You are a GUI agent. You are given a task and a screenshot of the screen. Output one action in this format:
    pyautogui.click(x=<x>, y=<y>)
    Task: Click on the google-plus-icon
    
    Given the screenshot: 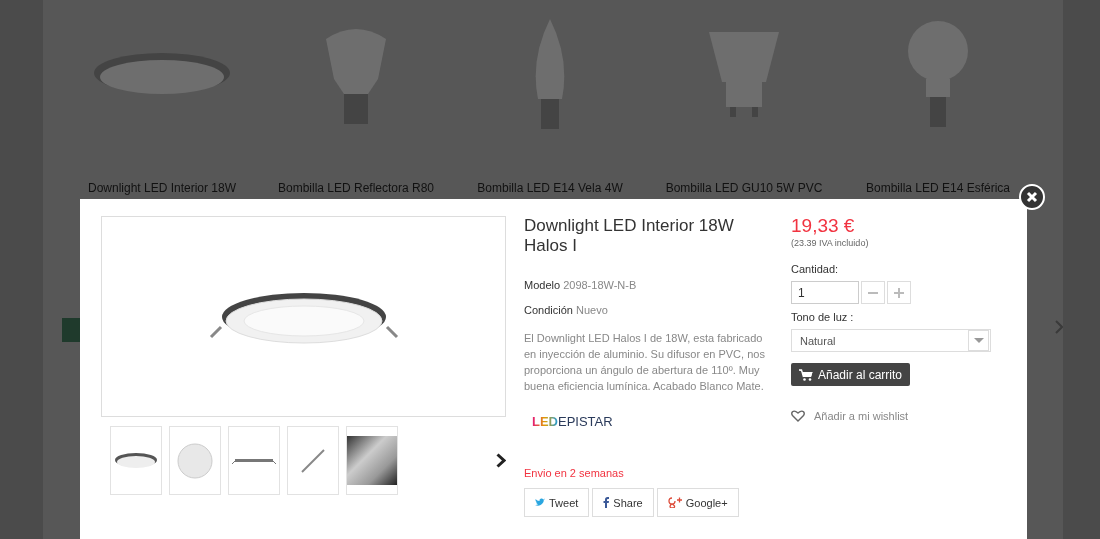 What is the action you would take?
    pyautogui.click(x=674, y=502)
    